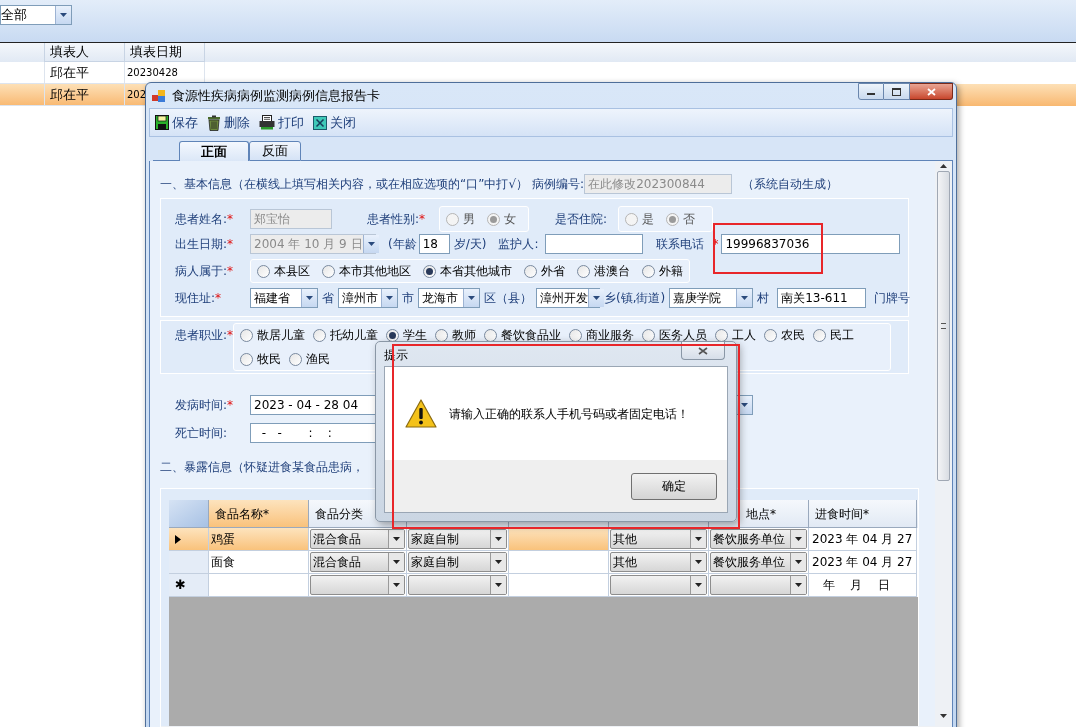 The image size is (1076, 727). What do you see at coordinates (366, 271) in the screenshot?
I see `radio-option: 本市其他地区` at bounding box center [366, 271].